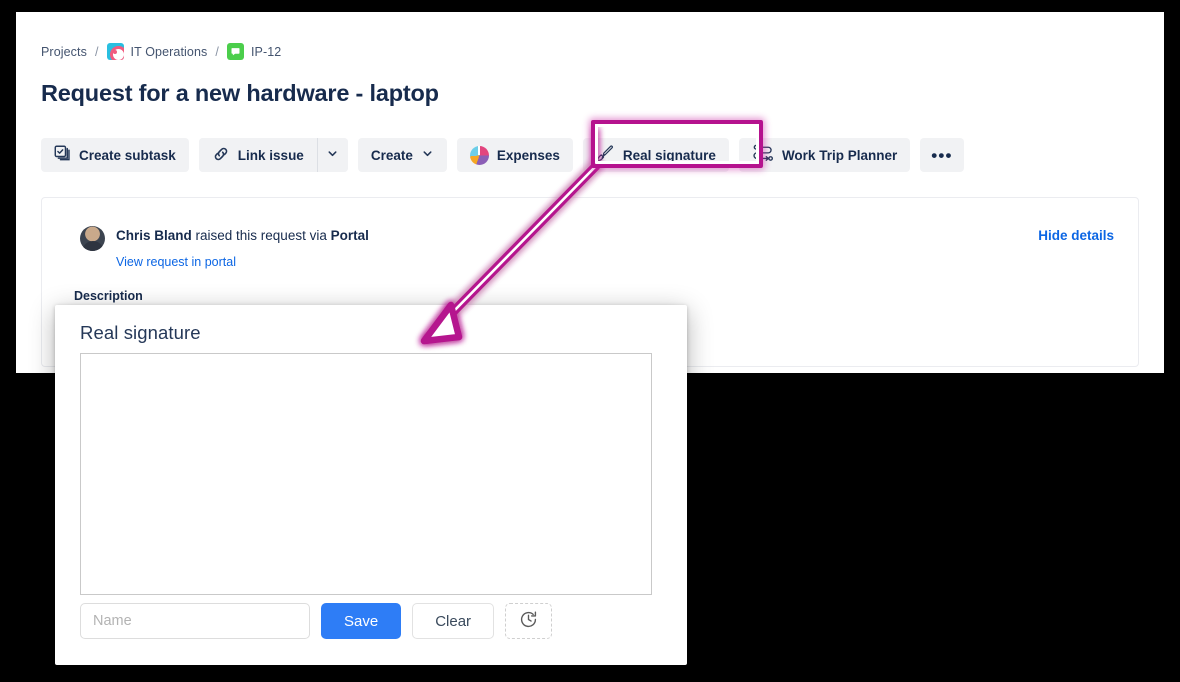 The height and width of the screenshot is (682, 1180). I want to click on breadcrumb-issue-key: IP-12, so click(266, 52).